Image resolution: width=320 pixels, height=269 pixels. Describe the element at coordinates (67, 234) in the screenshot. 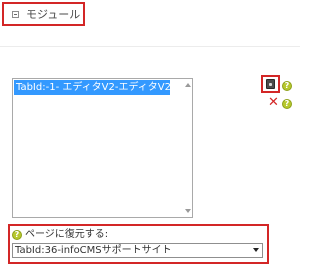

I see `restore-label: ページに復元する:` at that location.